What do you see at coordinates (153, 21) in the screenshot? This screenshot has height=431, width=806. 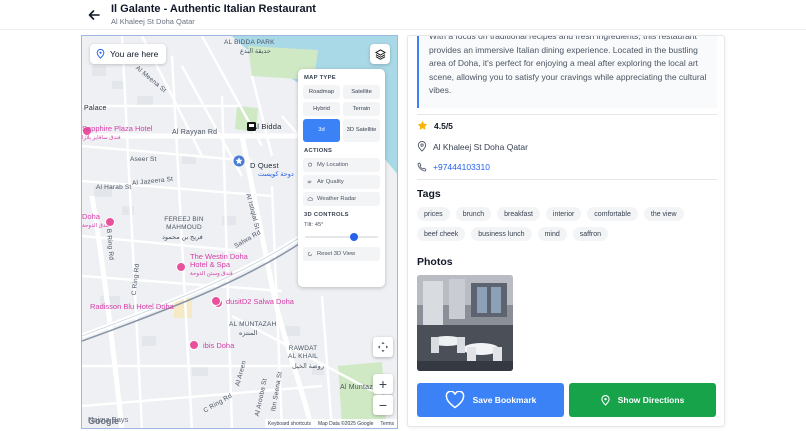 I see `page-subtitle: Al Khaleej St Doha Qatar` at bounding box center [153, 21].